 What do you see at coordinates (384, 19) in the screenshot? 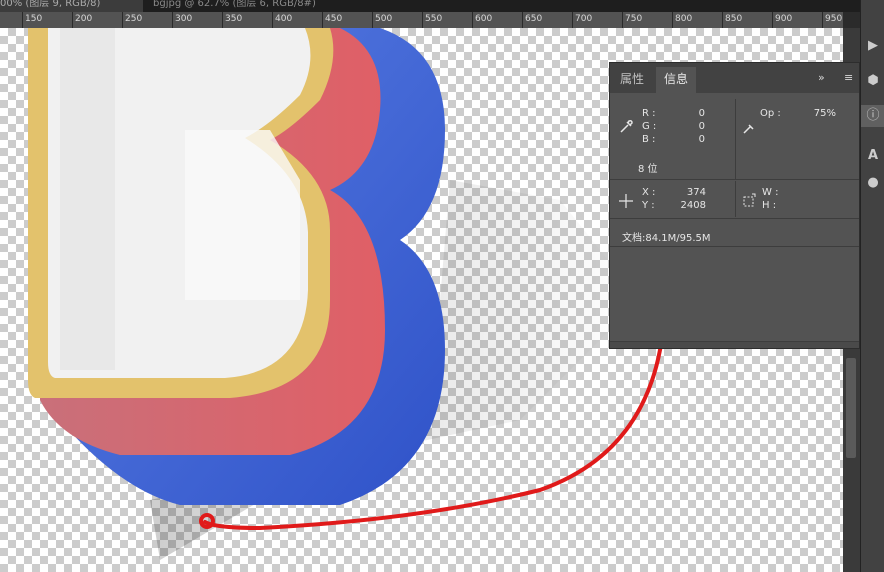
I see `ruler-label: 500` at bounding box center [384, 19].